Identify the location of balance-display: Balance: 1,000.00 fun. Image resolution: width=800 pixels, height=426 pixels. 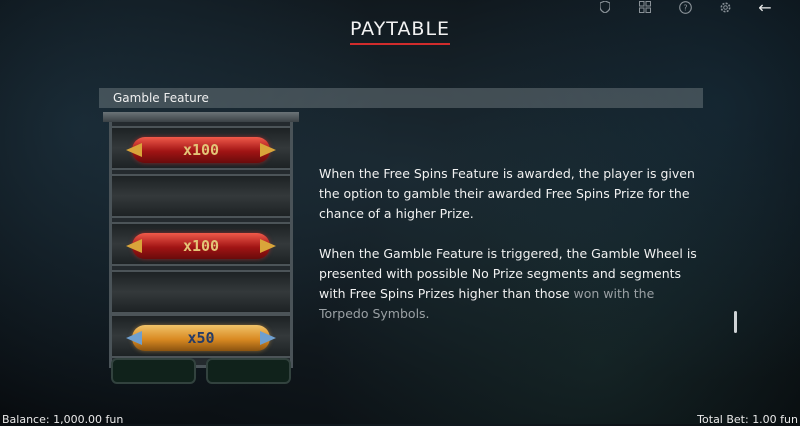
(63, 419).